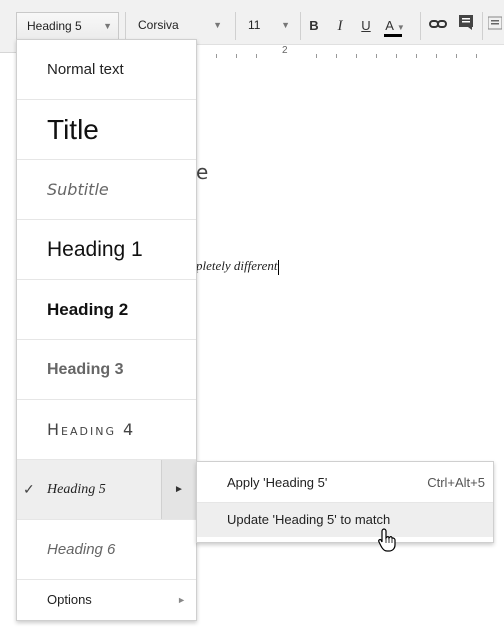  What do you see at coordinates (285, 50) in the screenshot?
I see `ruler-mark: 2` at bounding box center [285, 50].